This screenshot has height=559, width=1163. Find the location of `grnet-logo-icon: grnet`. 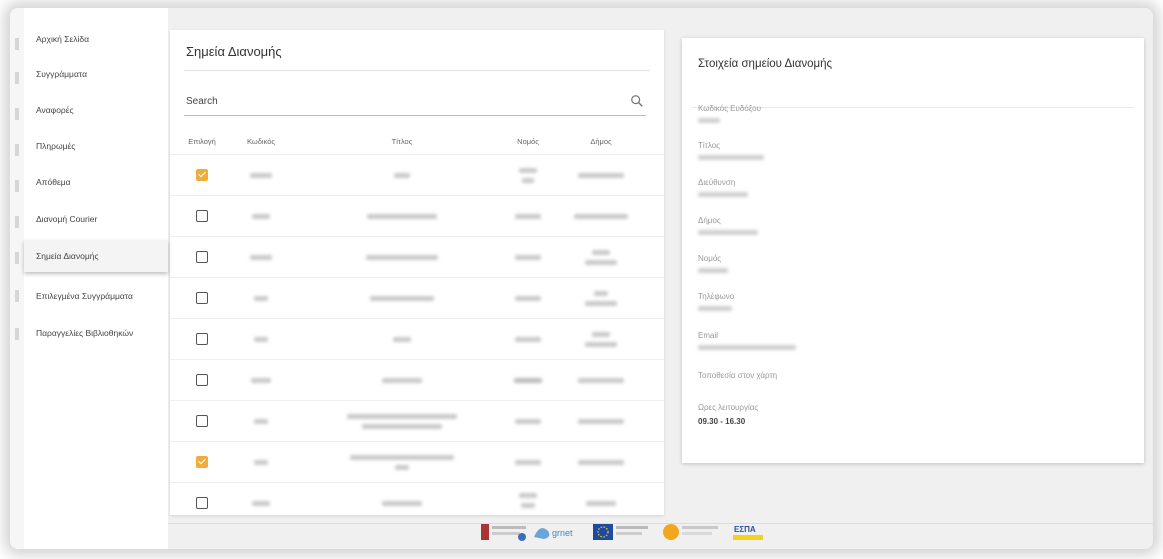

grnet-logo-icon: grnet is located at coordinates (553, 533).